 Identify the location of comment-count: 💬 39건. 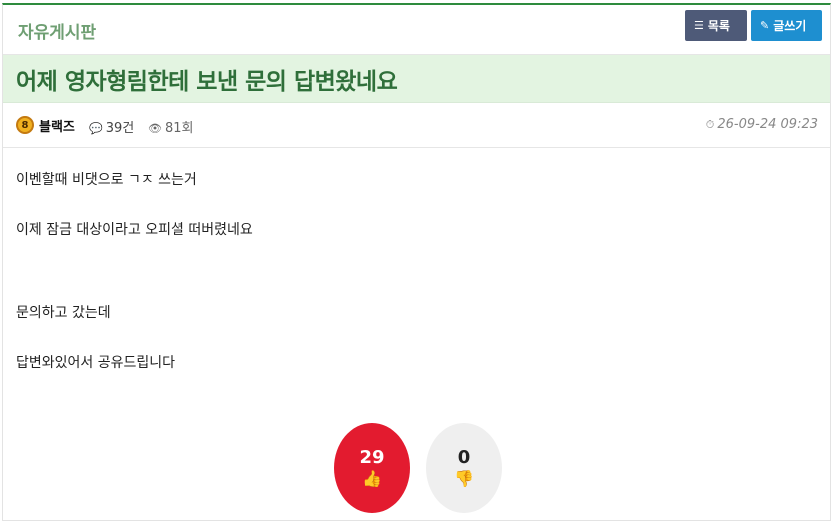
(111, 126).